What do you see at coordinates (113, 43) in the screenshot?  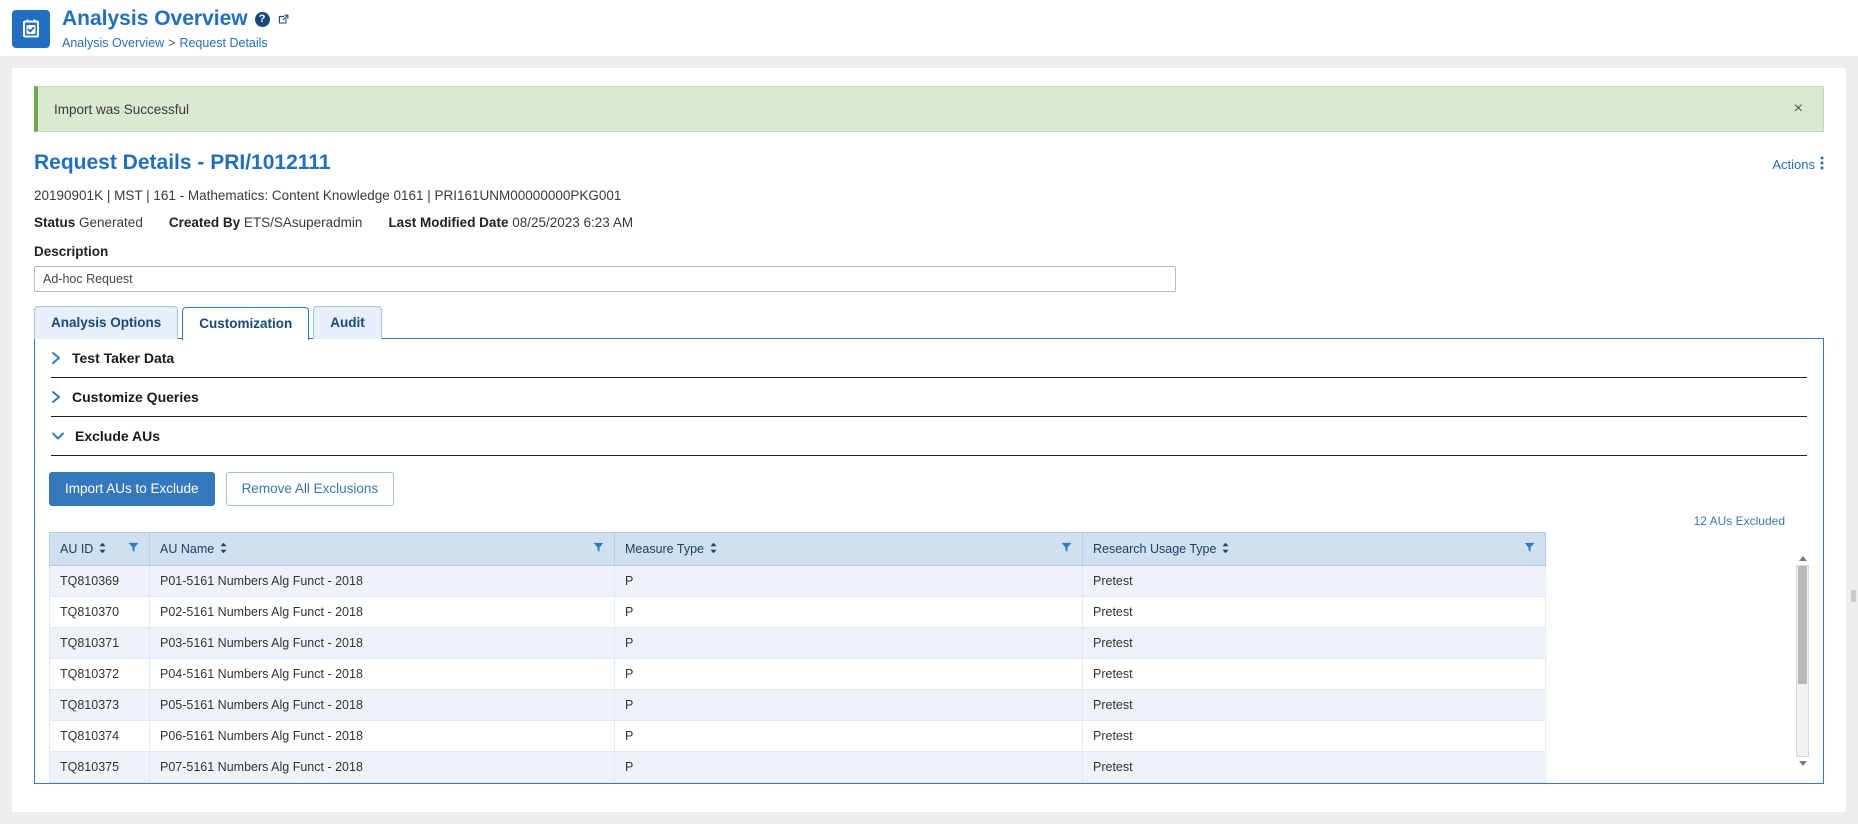 I see `breadcrumb-root: Analysis Overview` at bounding box center [113, 43].